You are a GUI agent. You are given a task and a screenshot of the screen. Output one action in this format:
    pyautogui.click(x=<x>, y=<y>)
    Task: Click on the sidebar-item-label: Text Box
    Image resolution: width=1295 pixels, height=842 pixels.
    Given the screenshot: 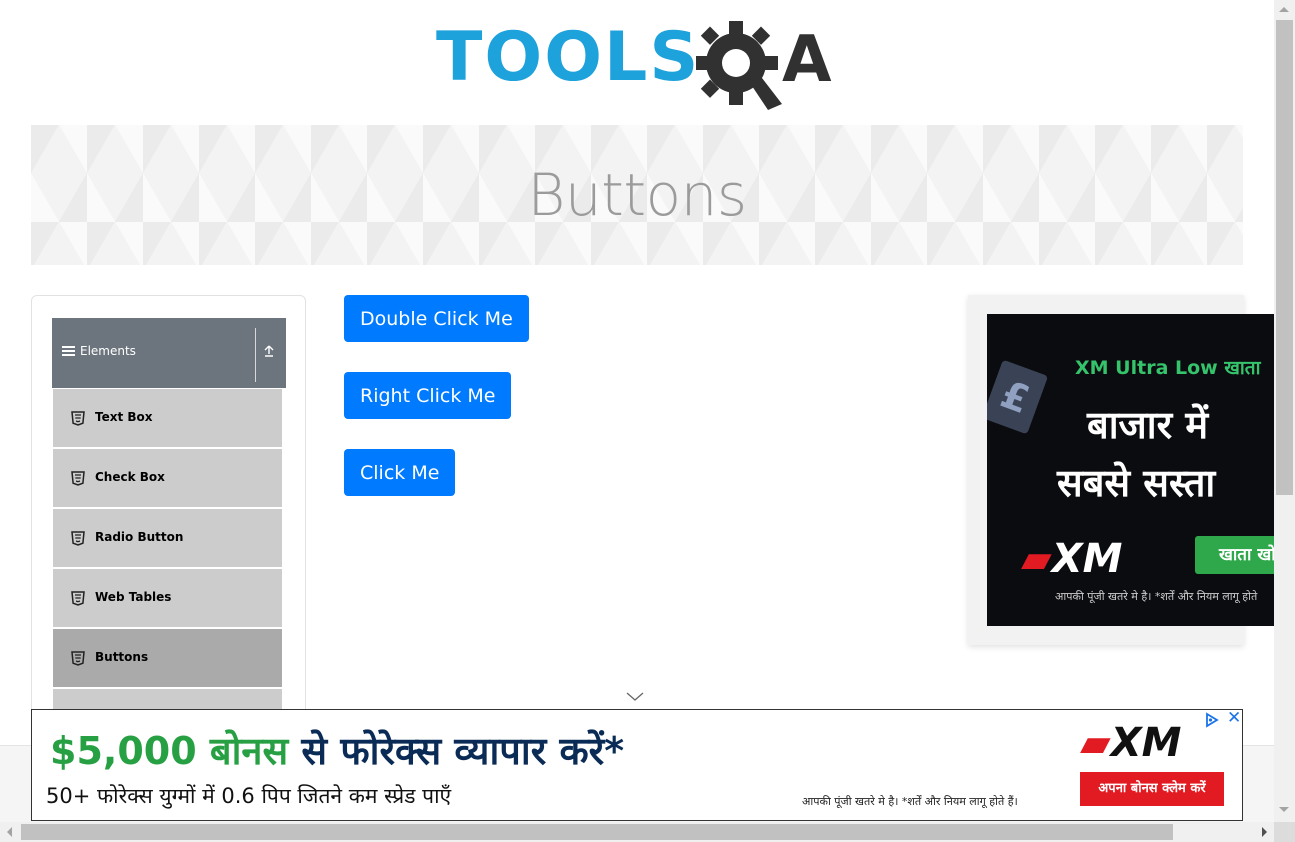 What is the action you would take?
    pyautogui.click(x=124, y=417)
    